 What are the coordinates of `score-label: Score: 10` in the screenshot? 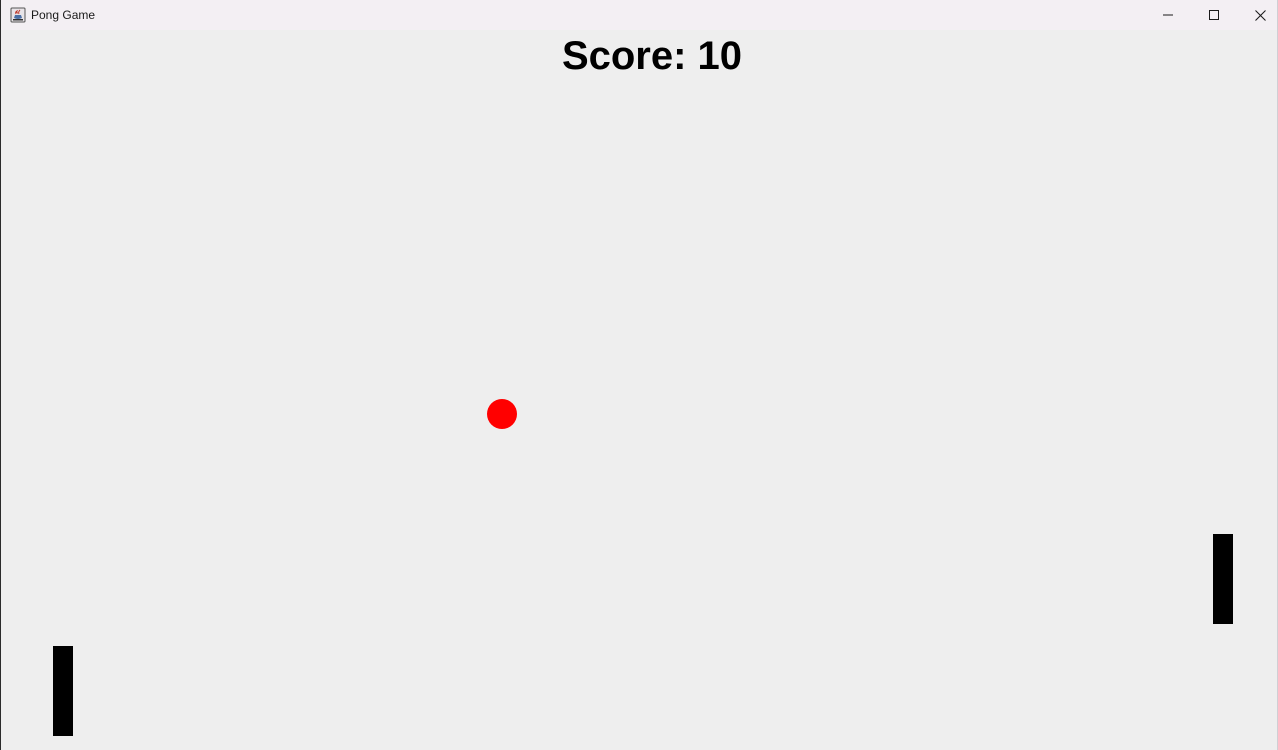 It's located at (652, 56).